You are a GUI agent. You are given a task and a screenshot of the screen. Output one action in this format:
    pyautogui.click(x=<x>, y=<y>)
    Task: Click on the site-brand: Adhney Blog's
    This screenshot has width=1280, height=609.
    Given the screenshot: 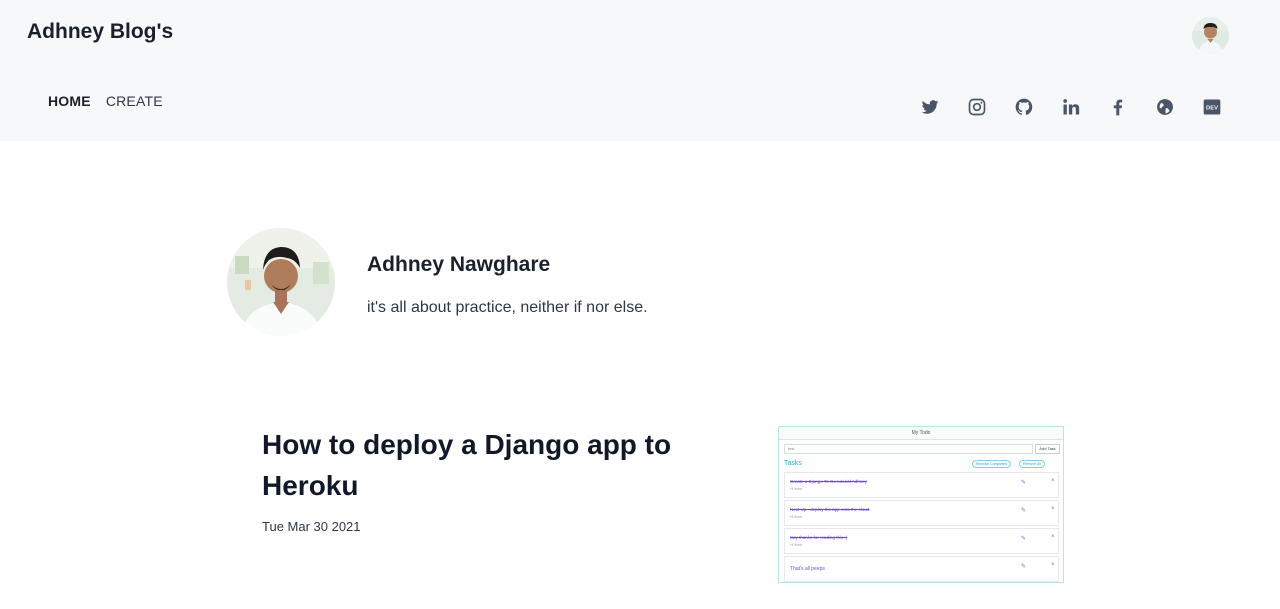 What is the action you would take?
    pyautogui.click(x=100, y=32)
    